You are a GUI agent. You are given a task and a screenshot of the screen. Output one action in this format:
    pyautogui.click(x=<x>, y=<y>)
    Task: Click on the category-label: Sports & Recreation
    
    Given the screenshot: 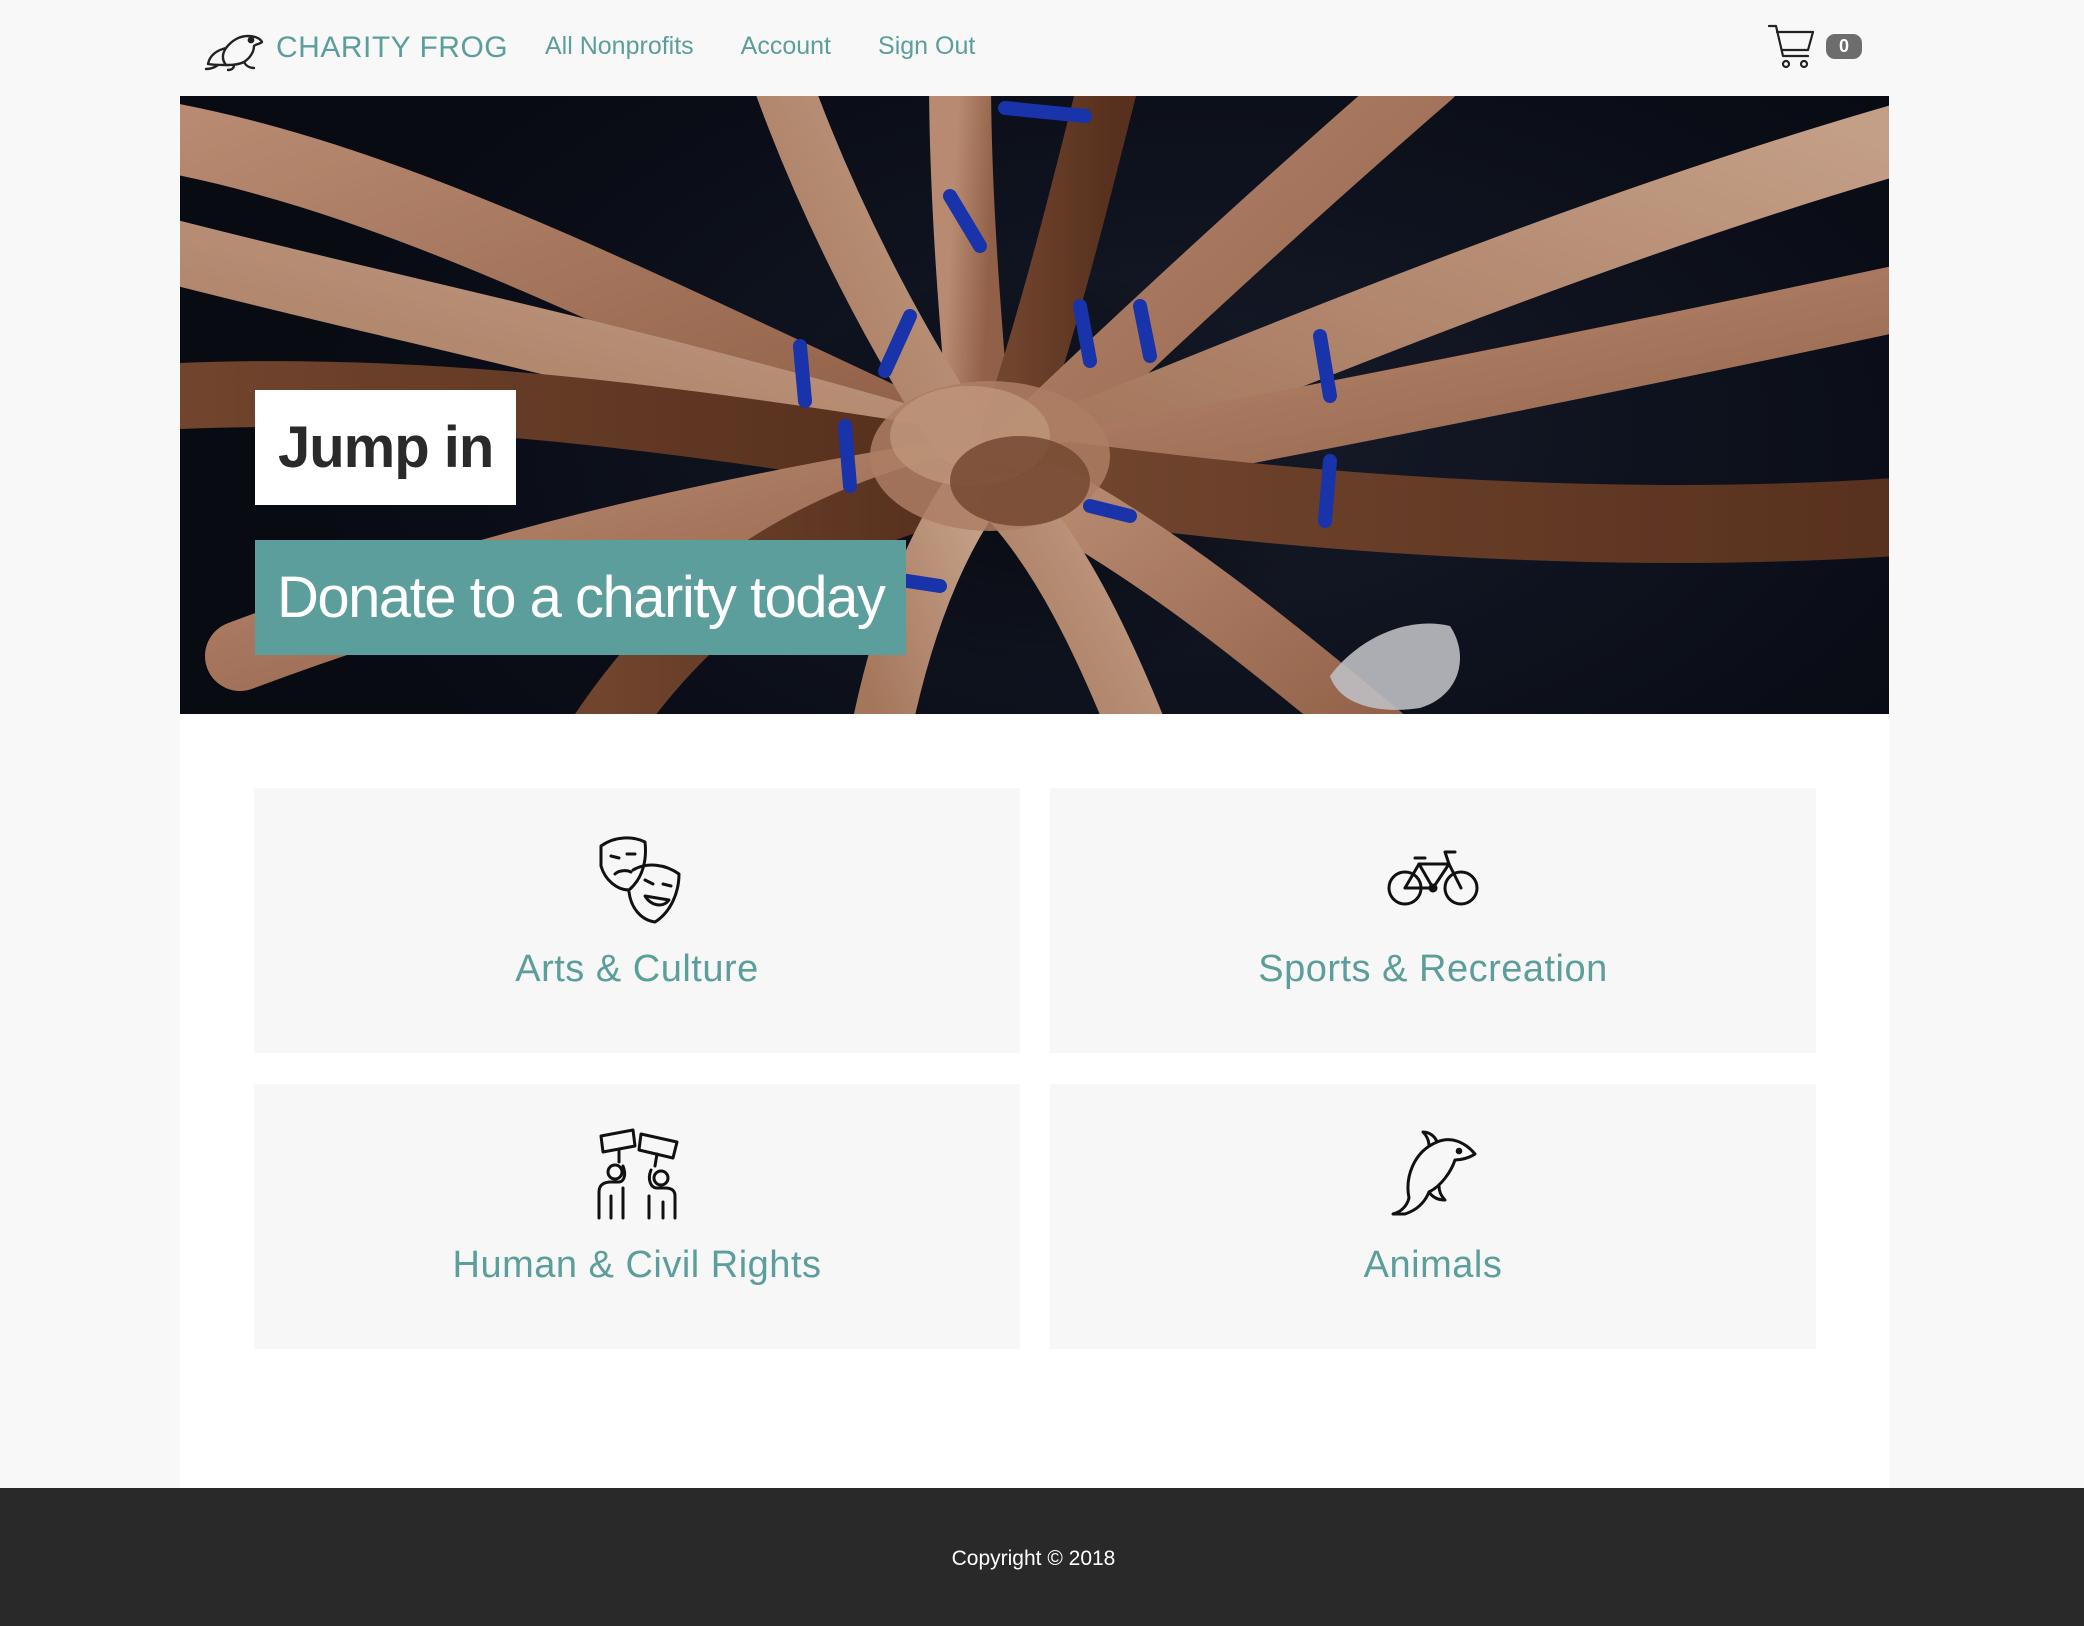 What is the action you would take?
    pyautogui.click(x=1433, y=969)
    